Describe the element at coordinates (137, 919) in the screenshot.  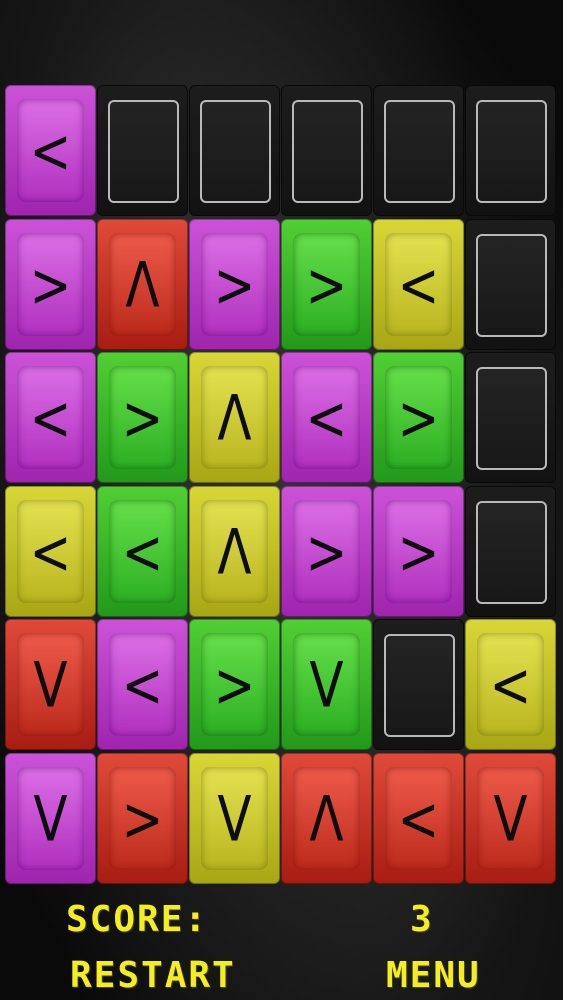
I see `score-label: SCORE:` at that location.